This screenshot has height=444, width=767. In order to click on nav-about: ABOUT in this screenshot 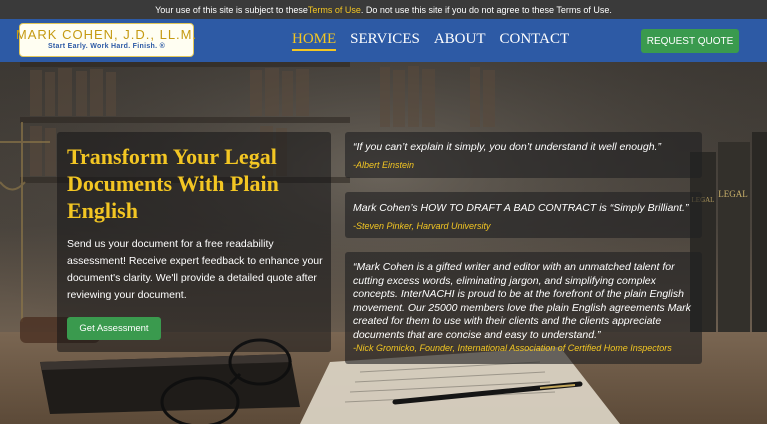, I will do `click(460, 41)`.